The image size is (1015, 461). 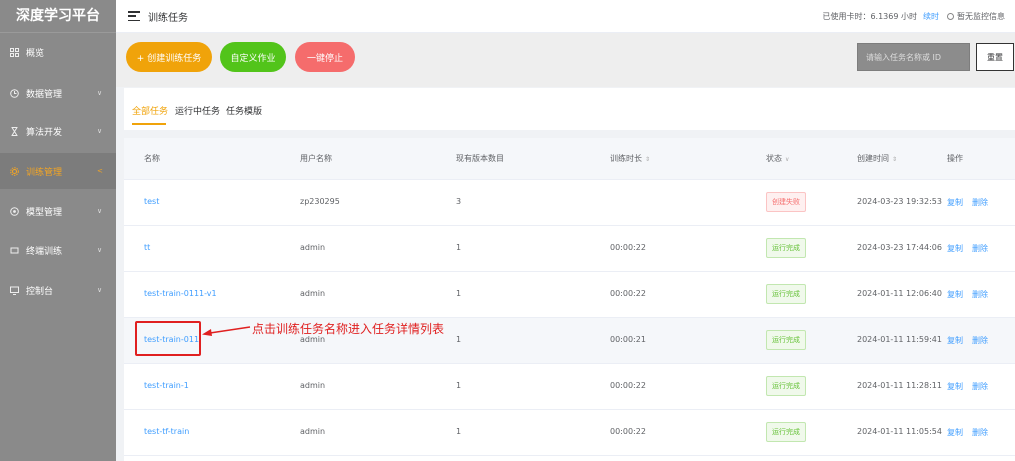 What do you see at coordinates (955, 158) in the screenshot?
I see `col-ops: 操作` at bounding box center [955, 158].